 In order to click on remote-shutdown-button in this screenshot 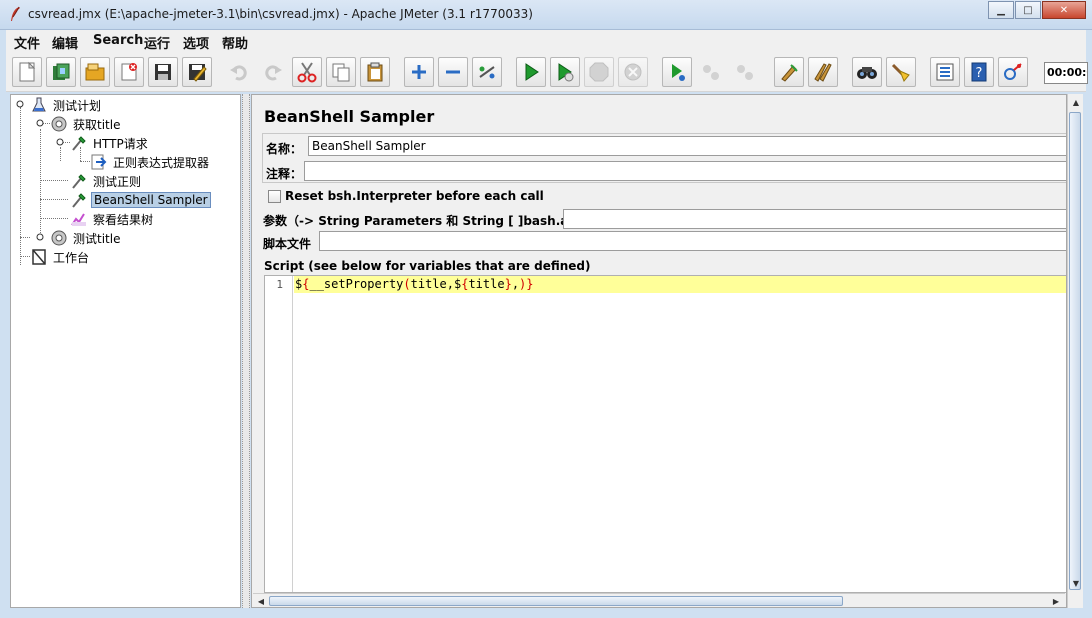, I will do `click(745, 72)`.